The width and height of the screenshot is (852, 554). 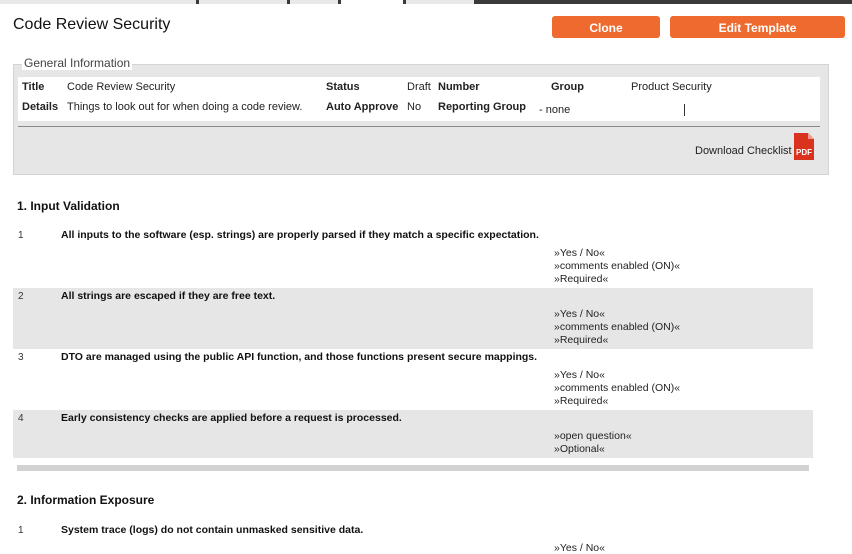 I want to click on text-cursor, so click(x=684, y=110).